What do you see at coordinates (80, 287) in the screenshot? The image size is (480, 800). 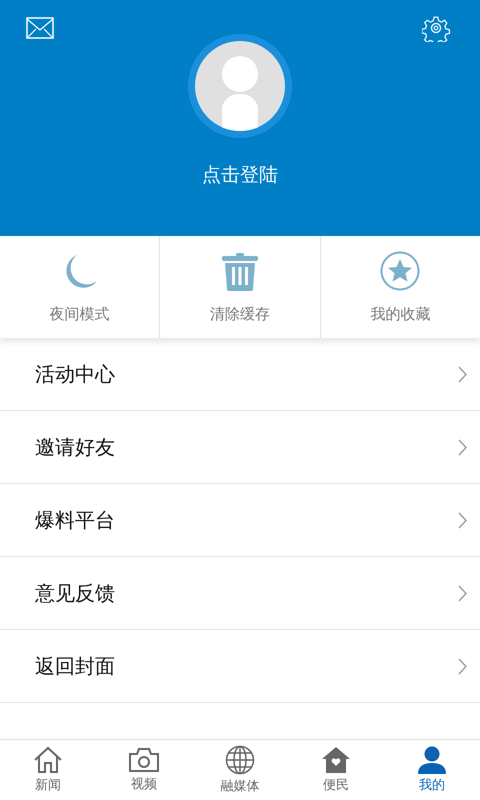 I see `quick-action: 夜间模式` at bounding box center [80, 287].